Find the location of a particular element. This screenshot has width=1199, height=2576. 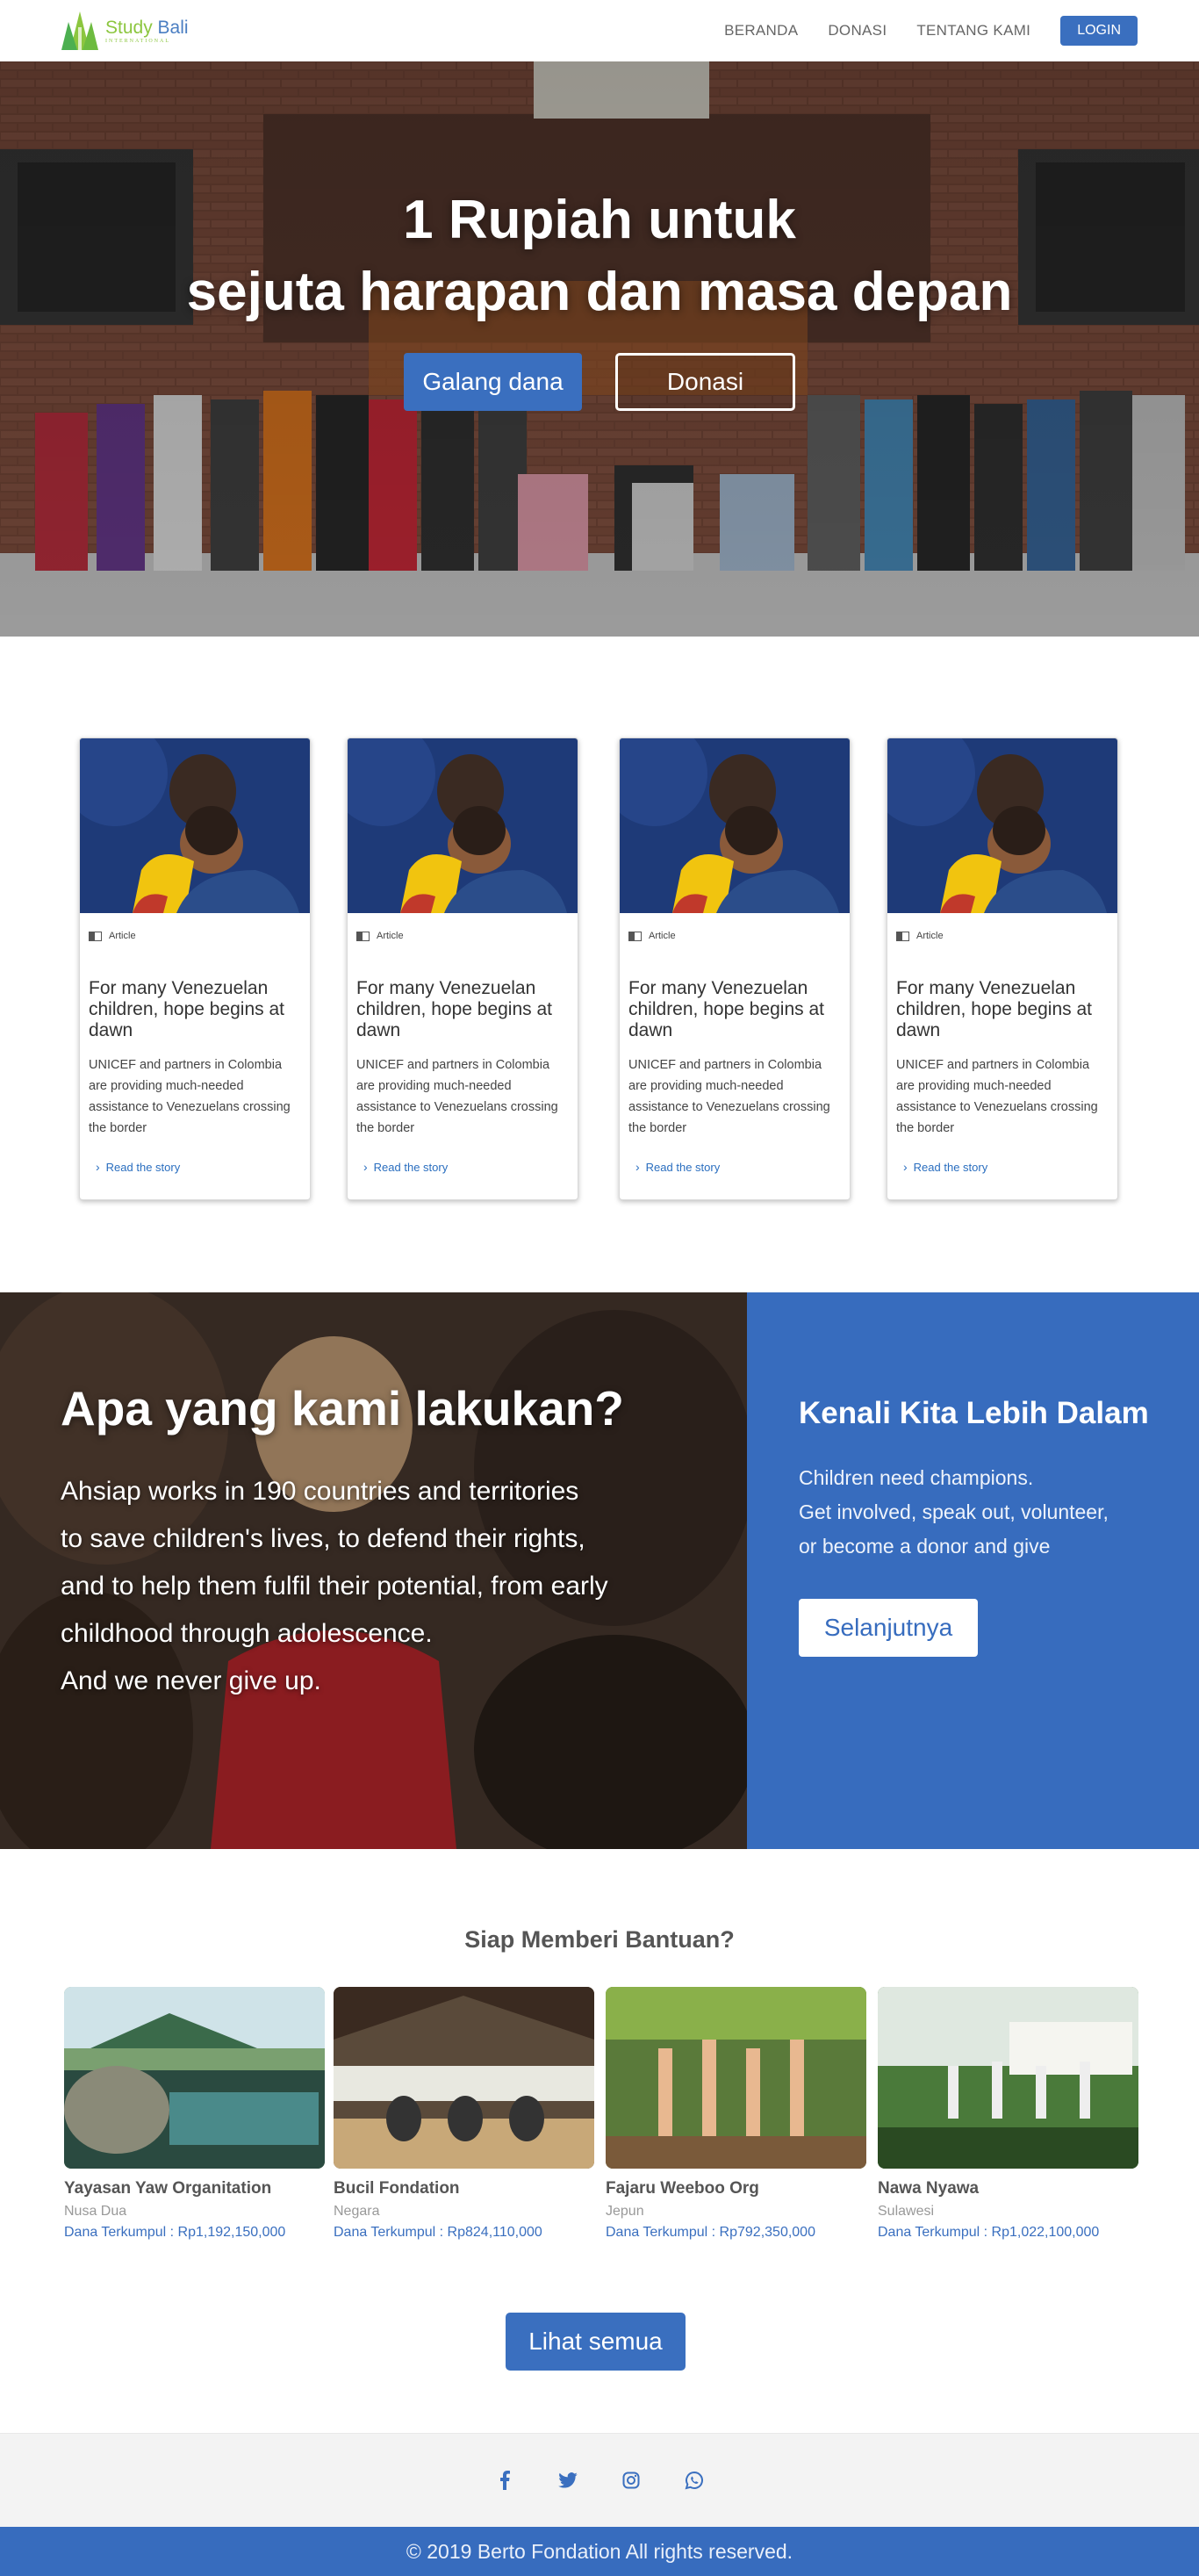

logo-word-1: Study is located at coordinates (129, 27).